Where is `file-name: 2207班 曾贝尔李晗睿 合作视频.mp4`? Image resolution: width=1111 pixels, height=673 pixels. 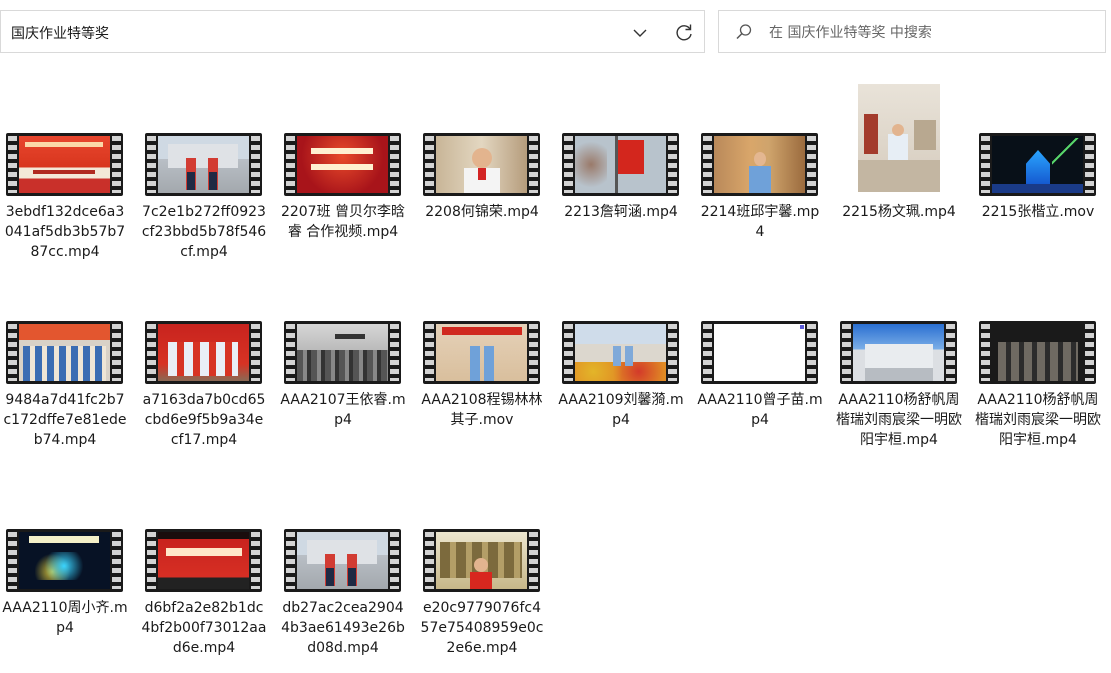
file-name: 2207班 曾贝尔李晗睿 合作视频.mp4 is located at coordinates (343, 222).